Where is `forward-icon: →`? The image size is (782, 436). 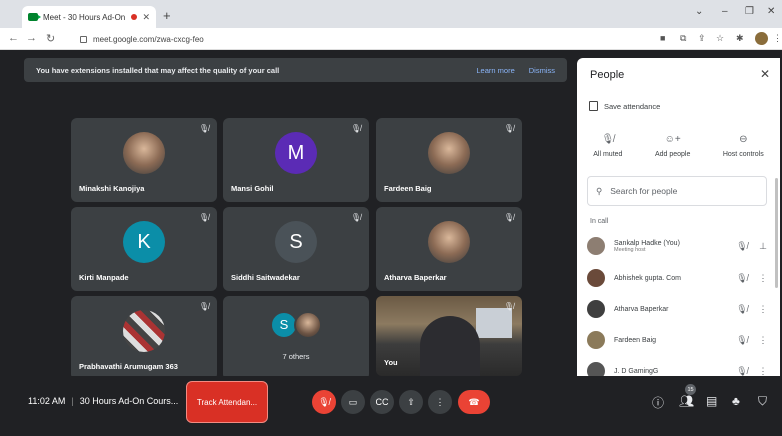 forward-icon: → is located at coordinates (31, 38).